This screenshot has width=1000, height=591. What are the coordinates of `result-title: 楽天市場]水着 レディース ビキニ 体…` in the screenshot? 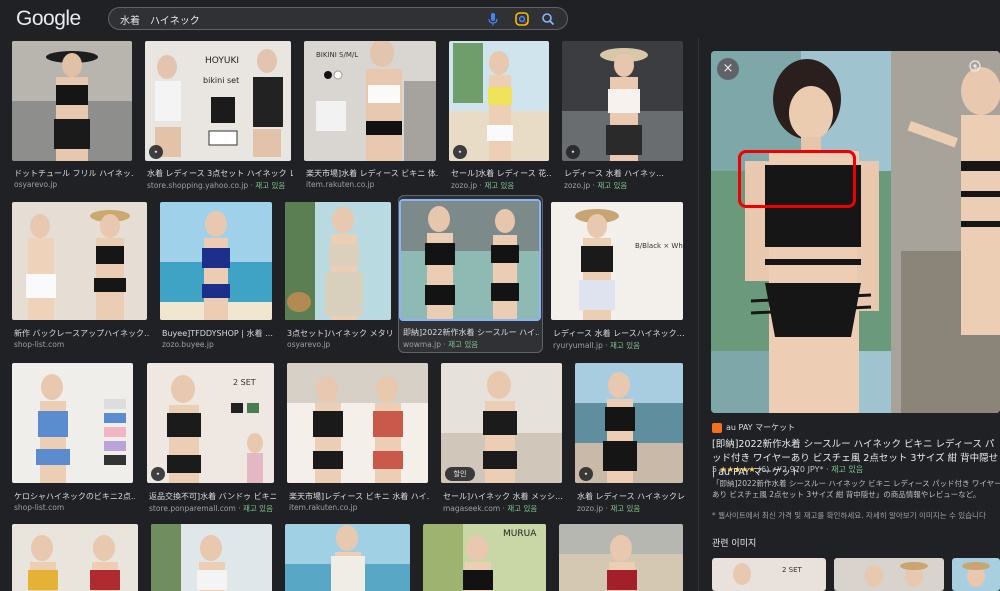 It's located at (372, 173).